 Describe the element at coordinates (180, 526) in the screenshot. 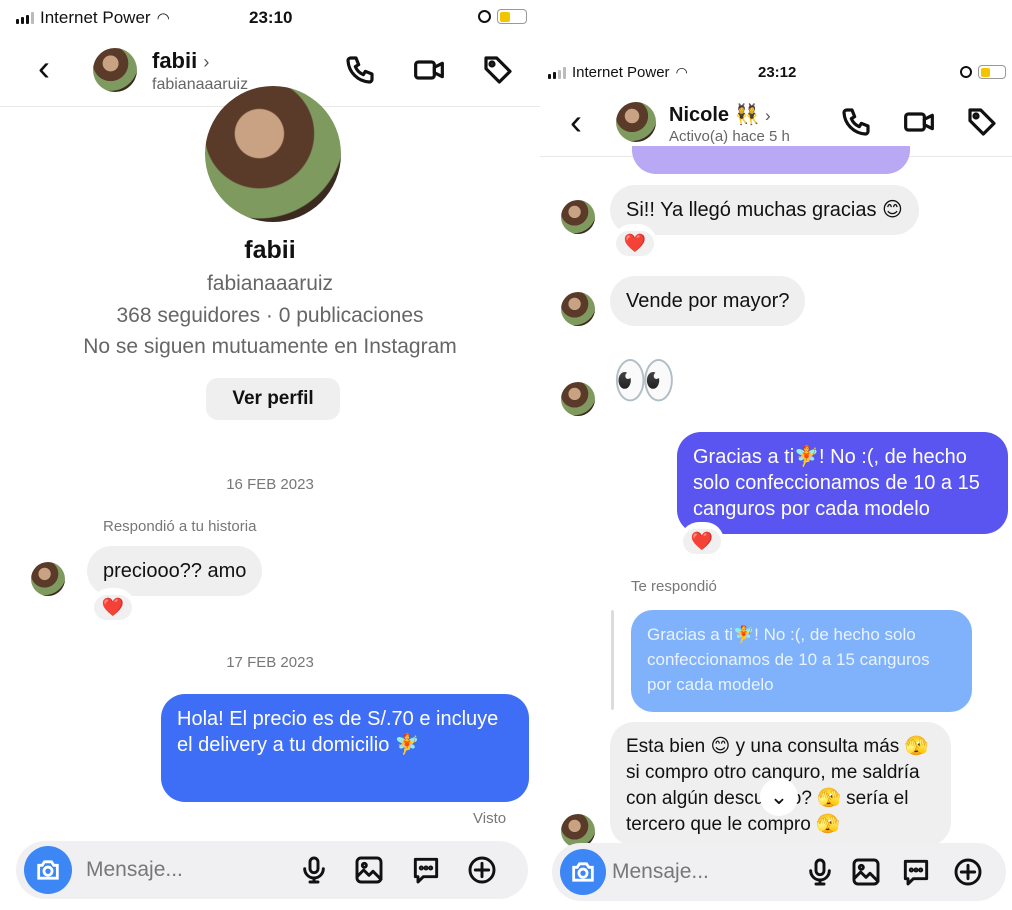

I see `story-reply-label: Respondió a tu historia` at that location.